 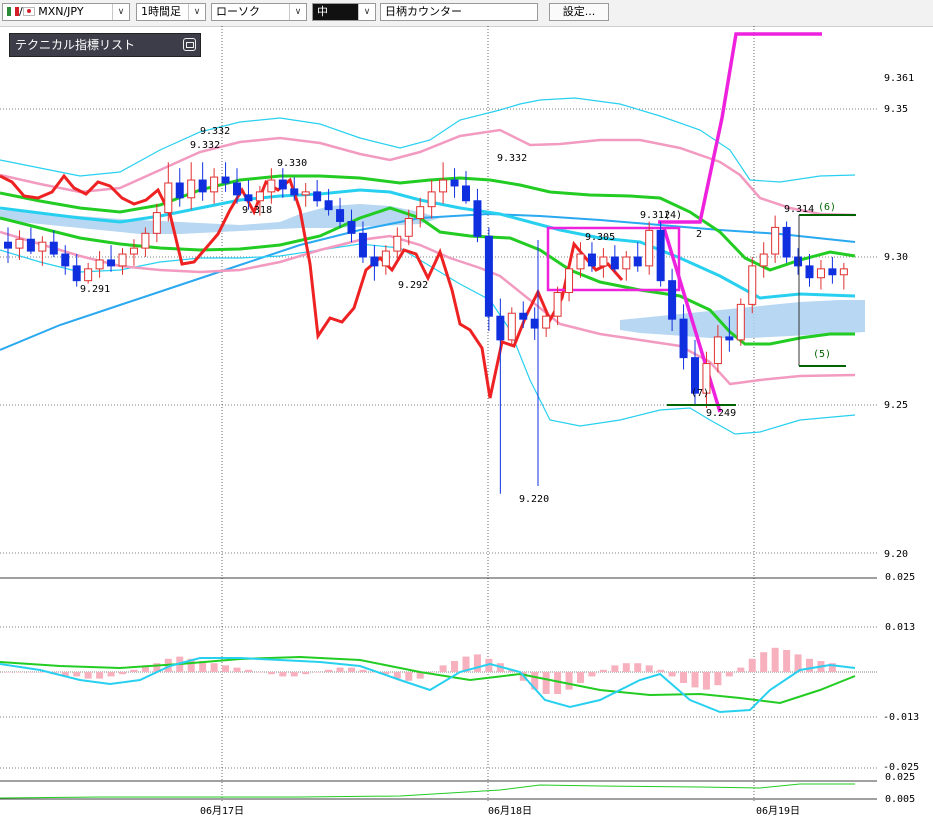 What do you see at coordinates (510, 811) in the screenshot?
I see `date-axis-label: 06月18日` at bounding box center [510, 811].